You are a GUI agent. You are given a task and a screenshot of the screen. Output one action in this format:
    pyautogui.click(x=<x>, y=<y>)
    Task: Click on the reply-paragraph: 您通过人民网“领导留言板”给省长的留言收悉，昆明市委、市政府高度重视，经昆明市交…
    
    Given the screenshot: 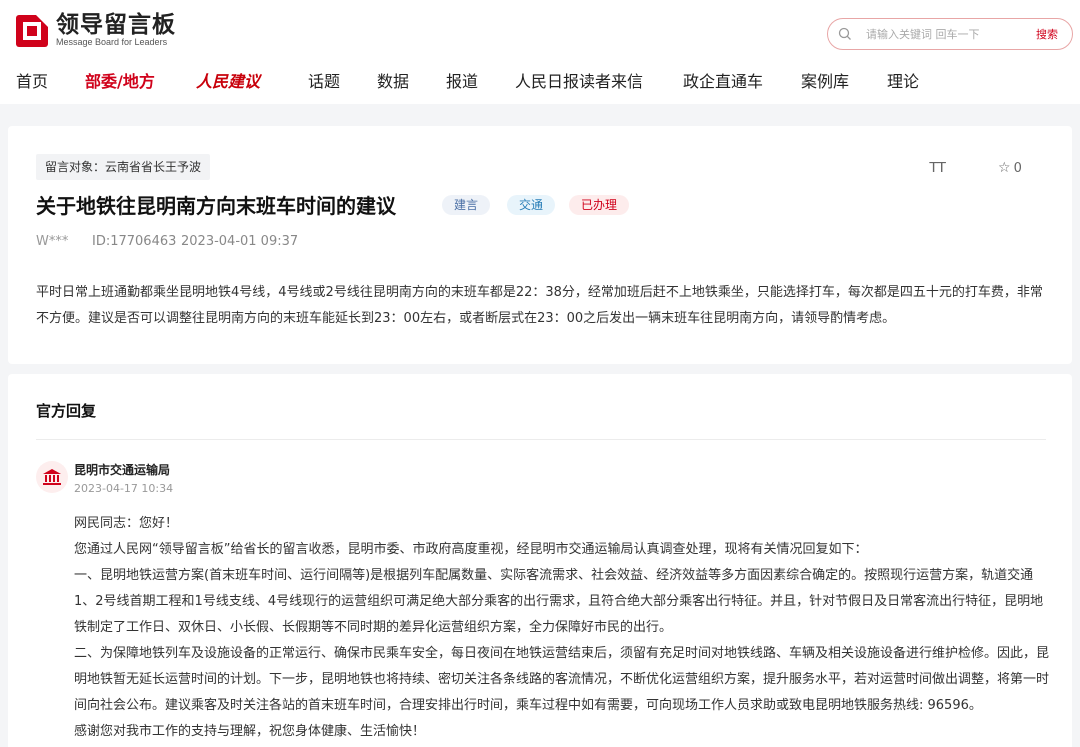 What is the action you would take?
    pyautogui.click(x=471, y=549)
    